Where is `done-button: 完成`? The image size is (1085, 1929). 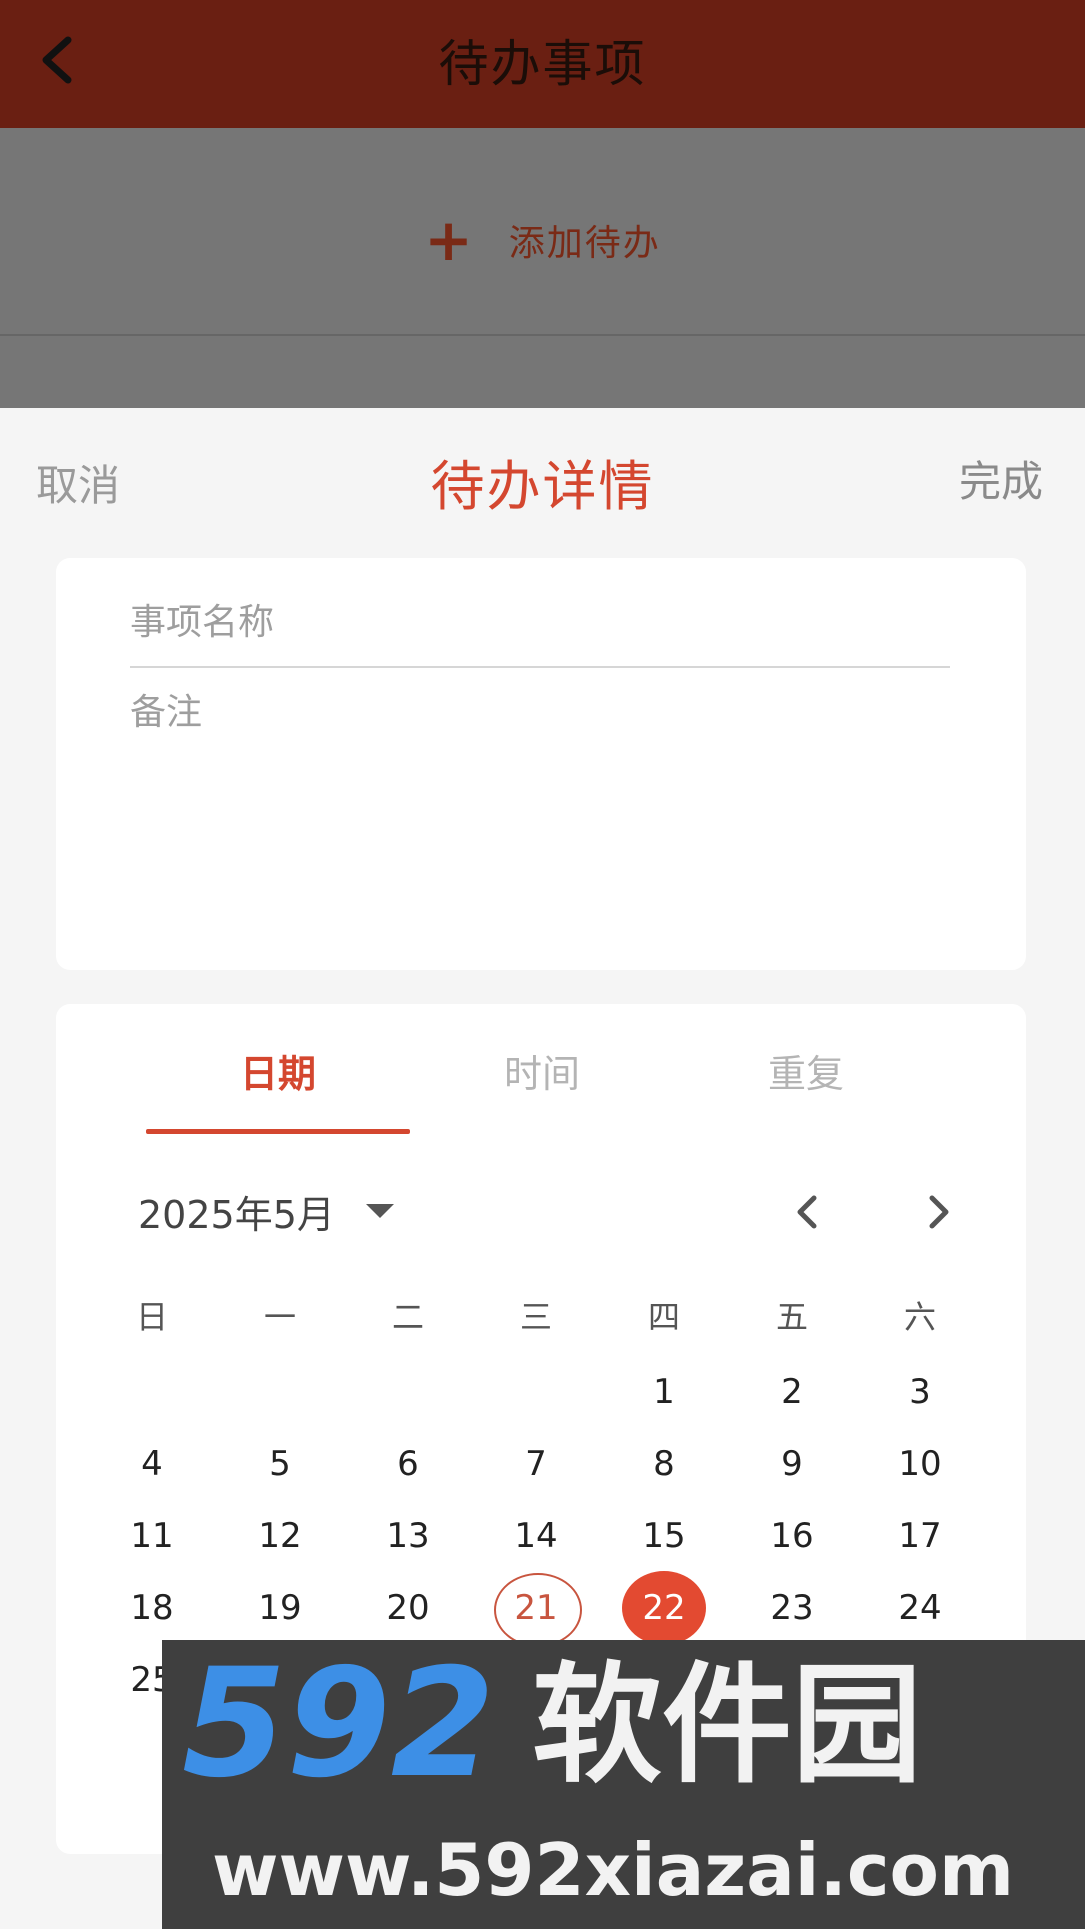 done-button: 完成 is located at coordinates (1001, 478).